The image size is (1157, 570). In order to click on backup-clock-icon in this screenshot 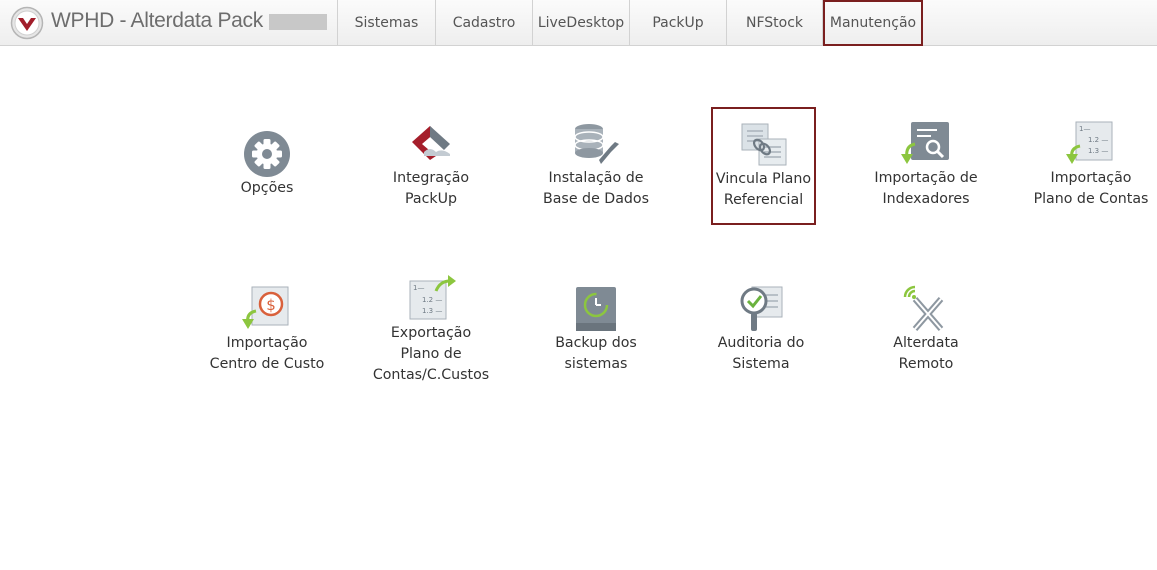, I will do `click(596, 309)`.